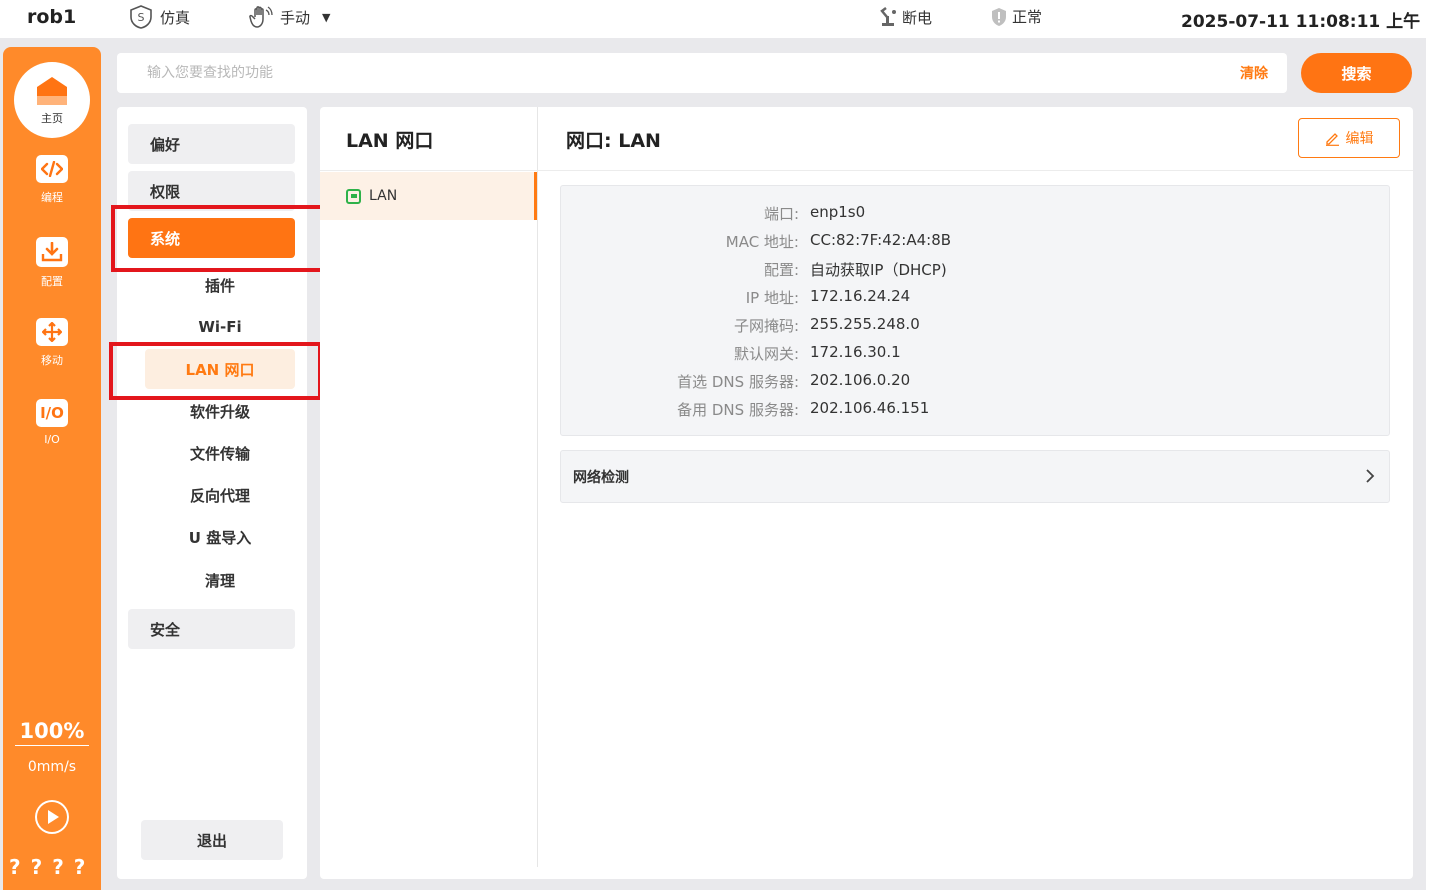  I want to click on robot-arm-icon, so click(888, 16).